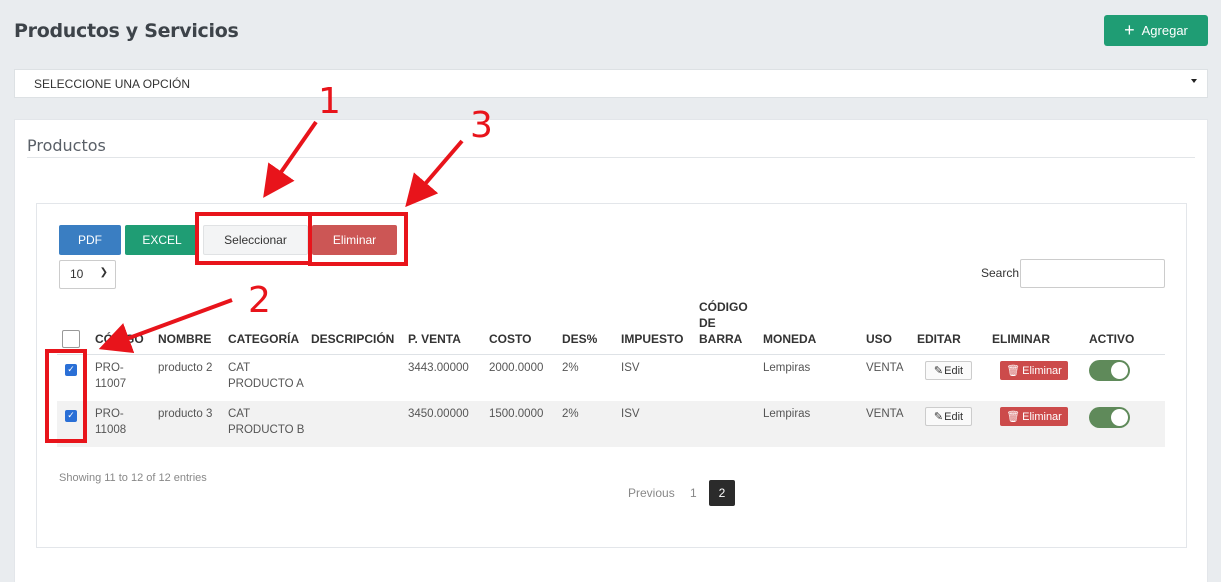  What do you see at coordinates (71, 339) in the screenshot?
I see `select-all-checkbox` at bounding box center [71, 339].